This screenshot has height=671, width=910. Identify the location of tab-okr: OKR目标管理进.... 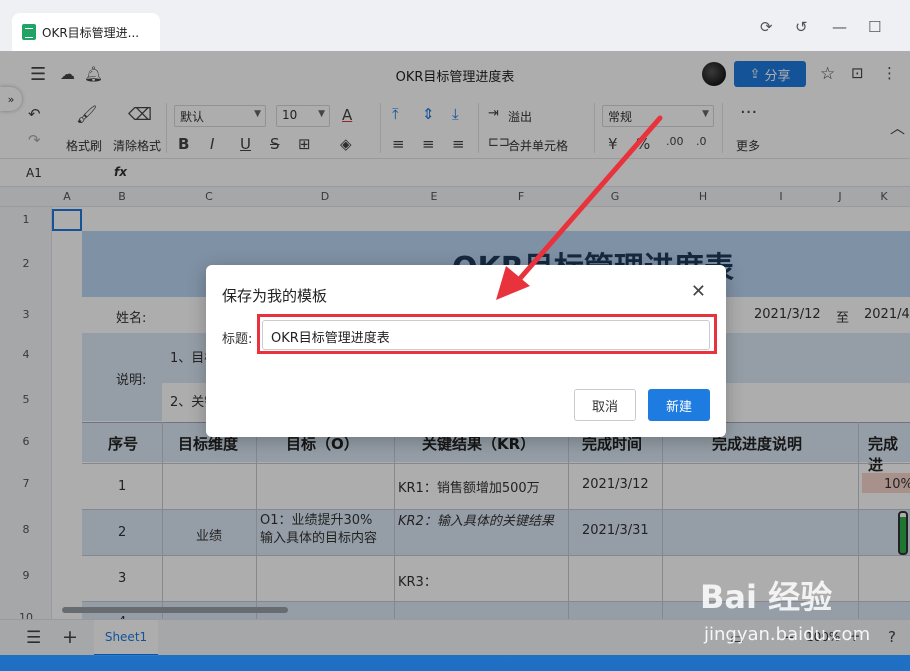
(86, 32).